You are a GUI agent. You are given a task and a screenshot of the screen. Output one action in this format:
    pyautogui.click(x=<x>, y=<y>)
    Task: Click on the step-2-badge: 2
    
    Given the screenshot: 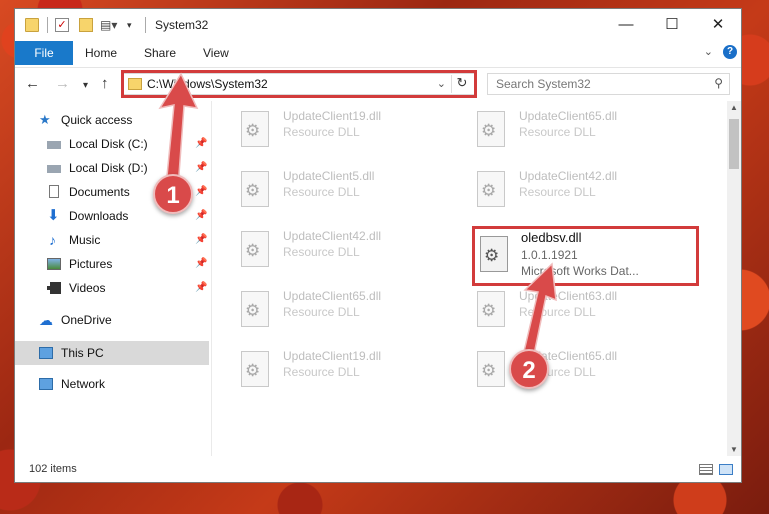 What is the action you would take?
    pyautogui.click(x=529, y=369)
    